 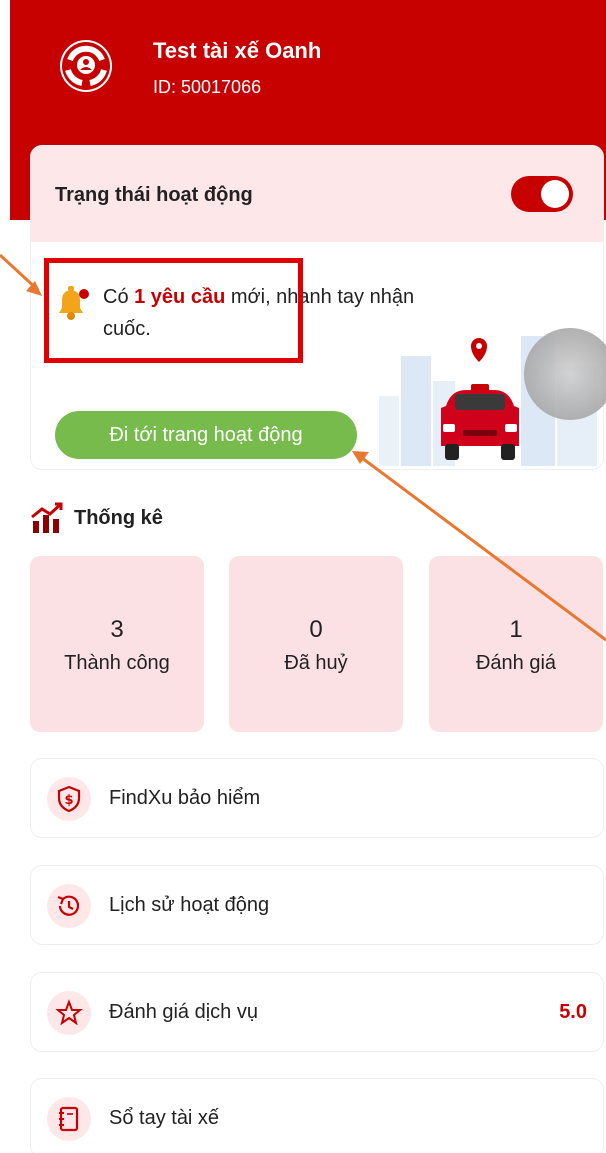 What do you see at coordinates (206, 435) in the screenshot?
I see `go-to-activity-button: Đi tới trang hoạt động` at bounding box center [206, 435].